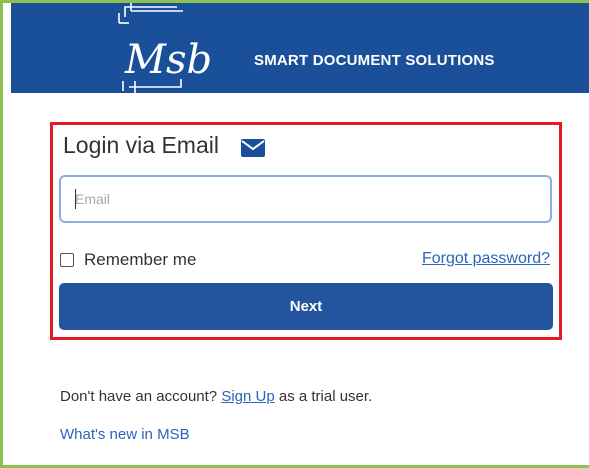  I want to click on msb-logo: Msb, so click(176, 48).